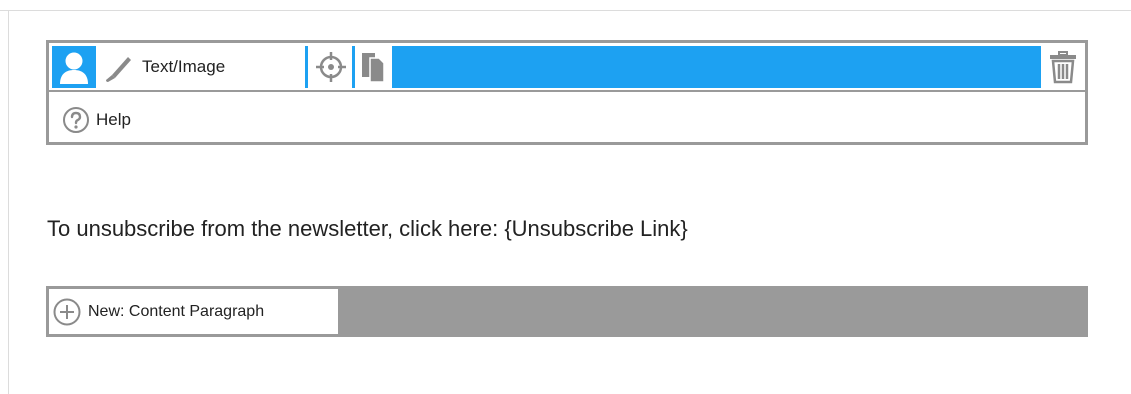  I want to click on element-drag-bar, so click(716, 67).